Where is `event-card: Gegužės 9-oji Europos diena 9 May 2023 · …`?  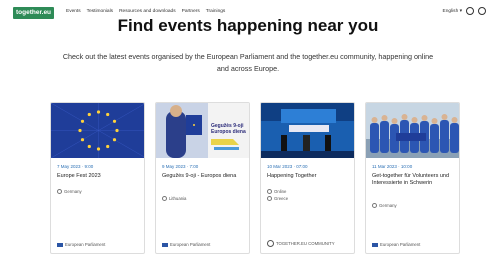
event-card: Gegužės 9-oji Europos diena 9 May 2023 · … is located at coordinates (202, 178).